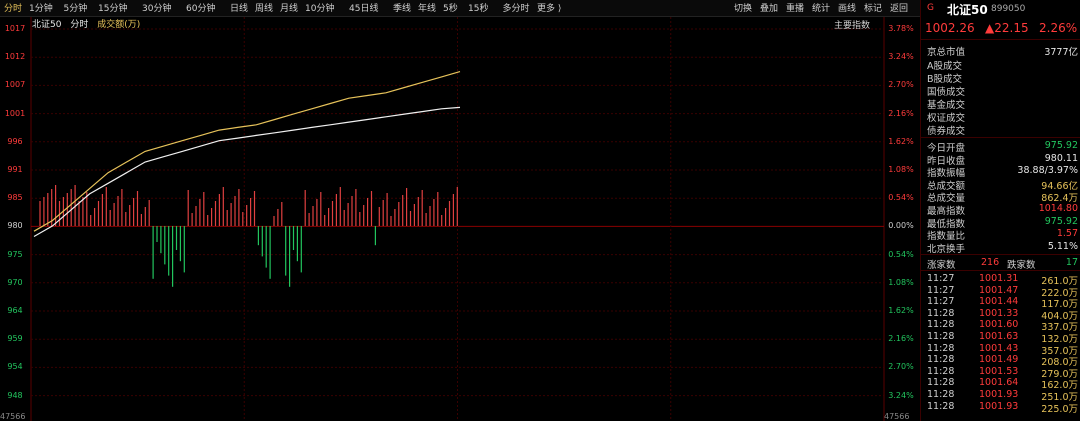  I want to click on price-tick: 980, so click(15, 226).